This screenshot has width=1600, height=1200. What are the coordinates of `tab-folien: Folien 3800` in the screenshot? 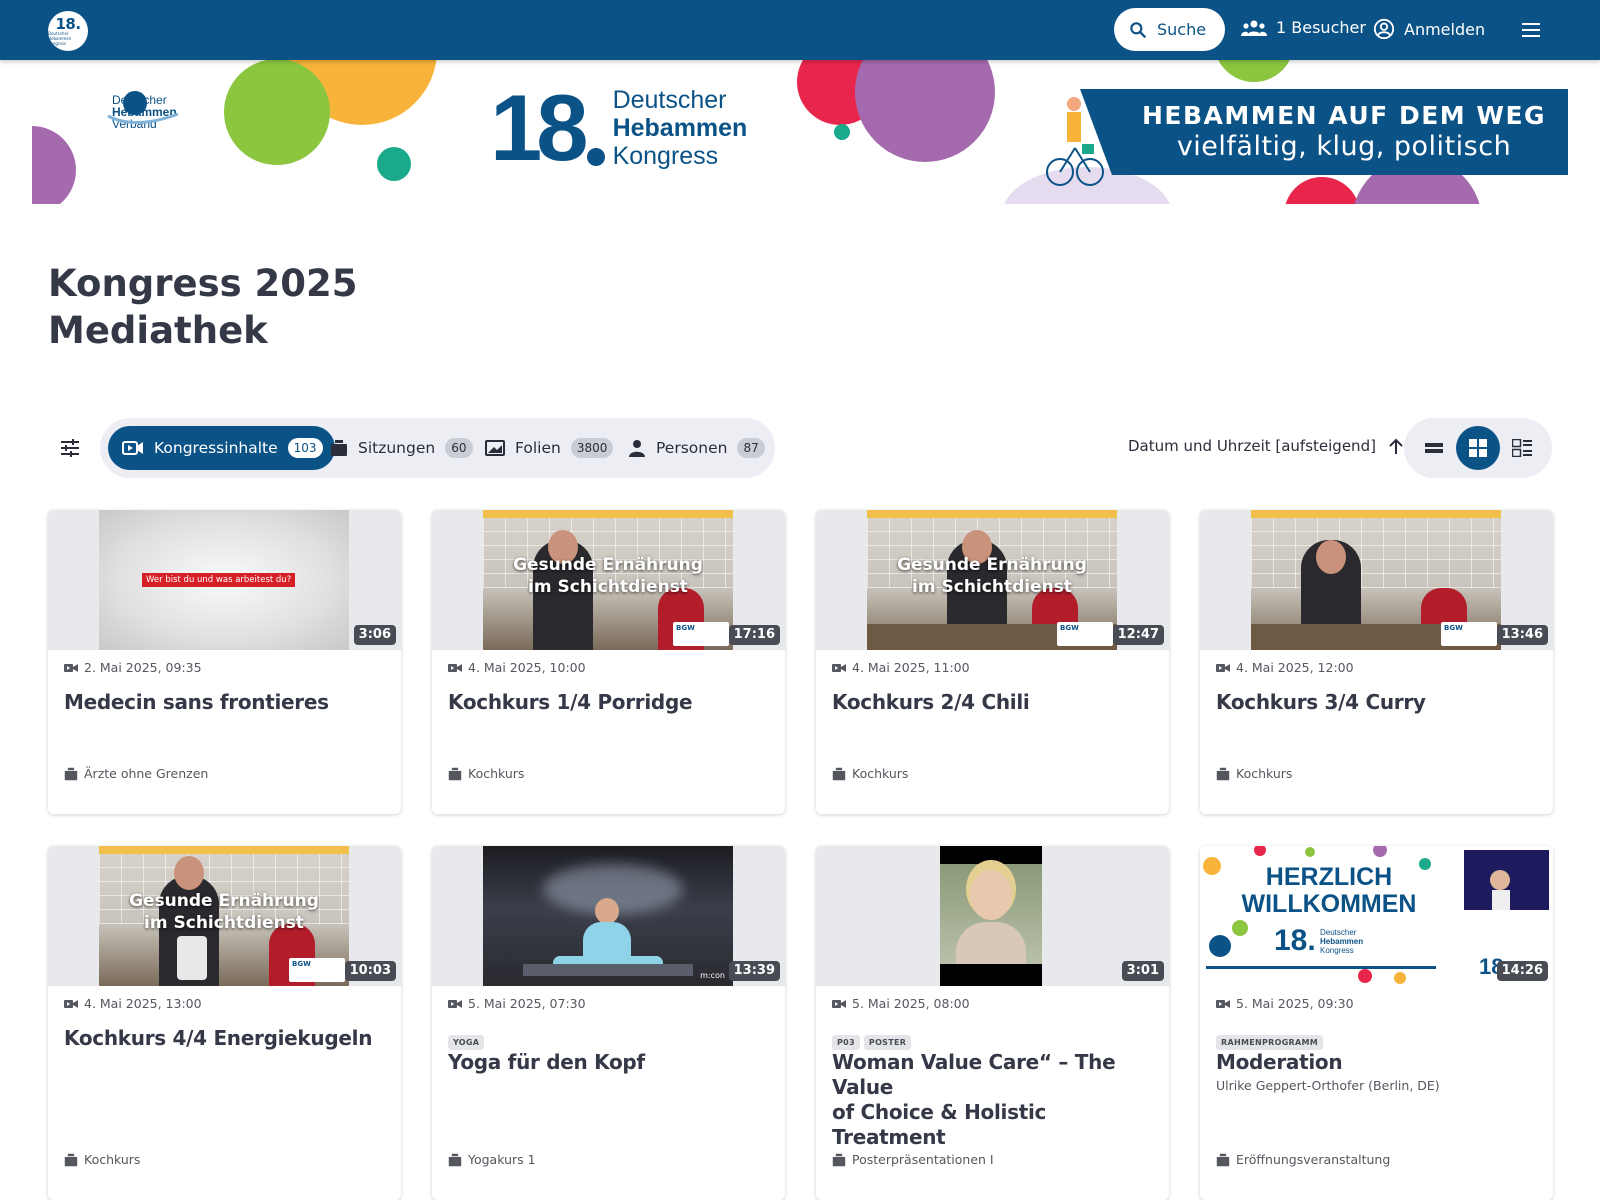 It's located at (549, 448).